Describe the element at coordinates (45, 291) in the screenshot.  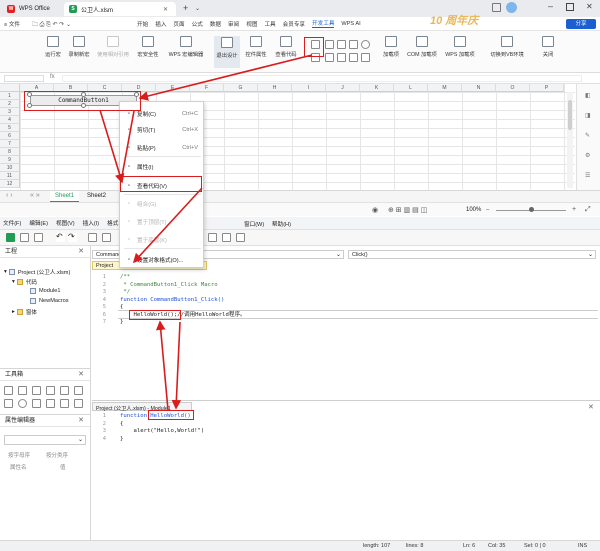
I see `tree-module-1: Module1` at that location.